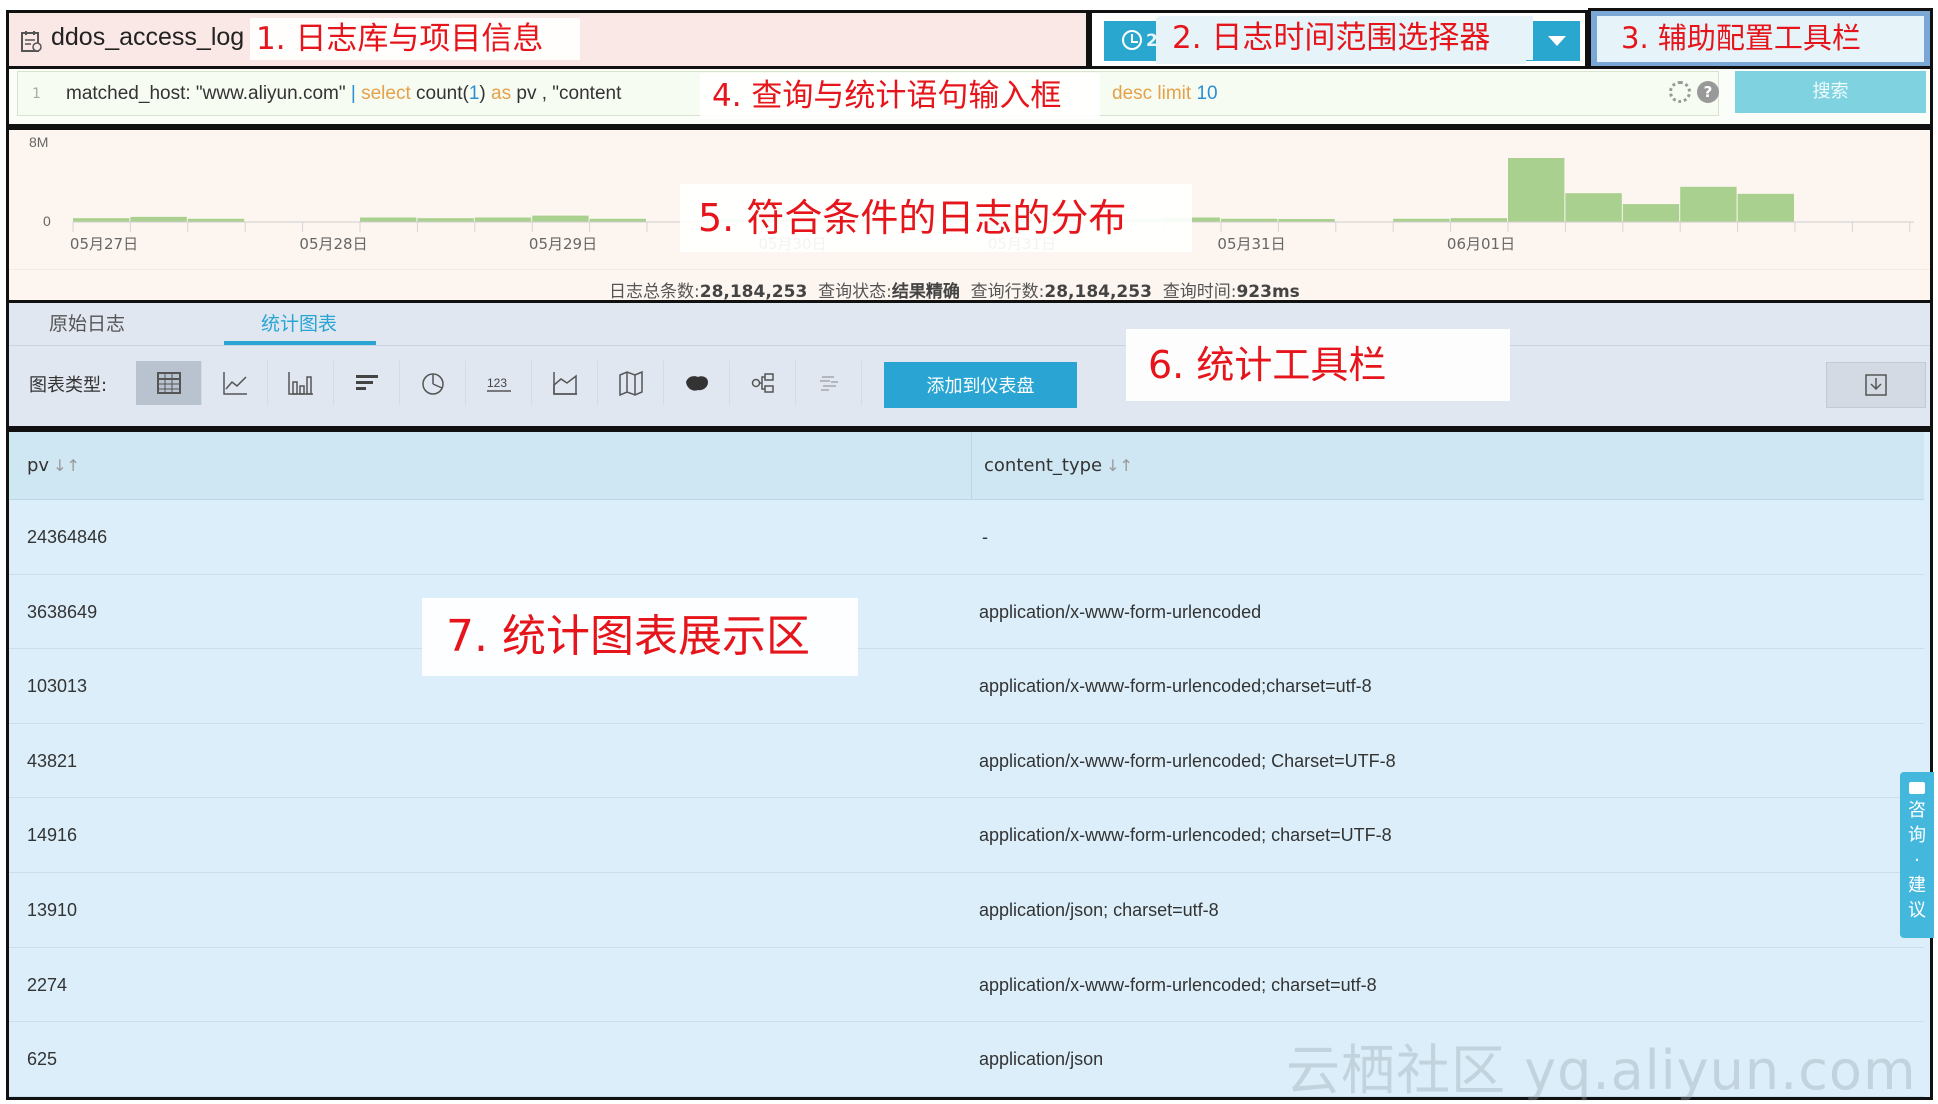 The image size is (1938, 1104). I want to click on logstore-name: ddos_access_log, so click(147, 37).